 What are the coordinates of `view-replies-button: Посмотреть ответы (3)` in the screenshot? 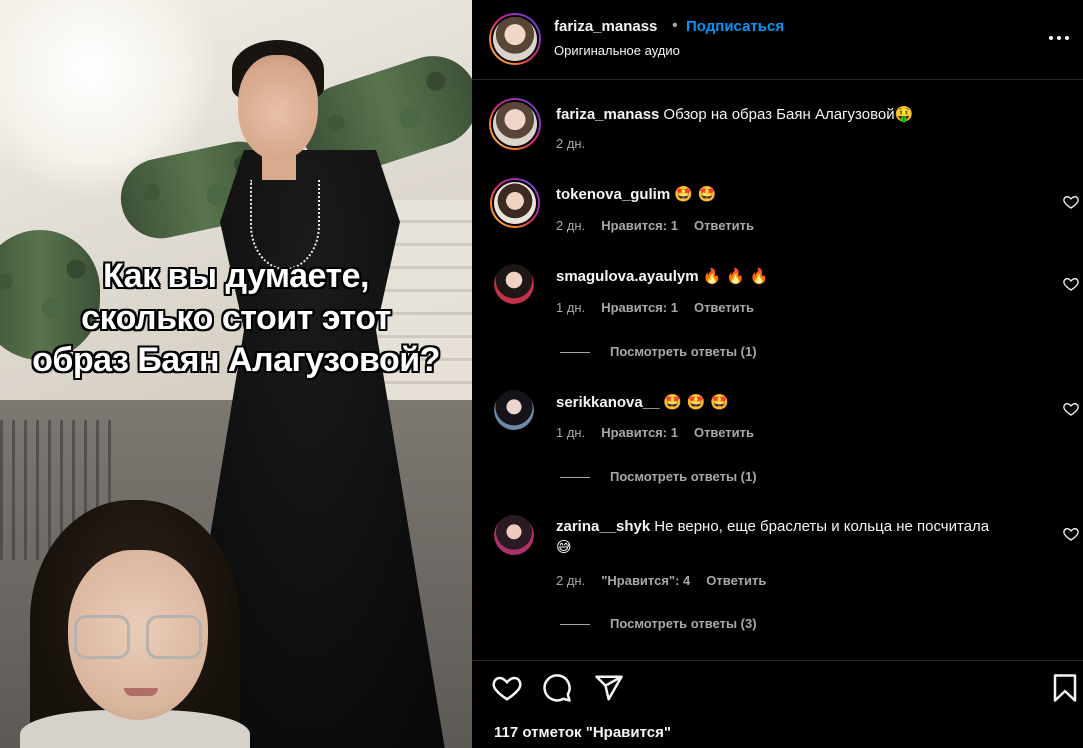 It's located at (658, 623).